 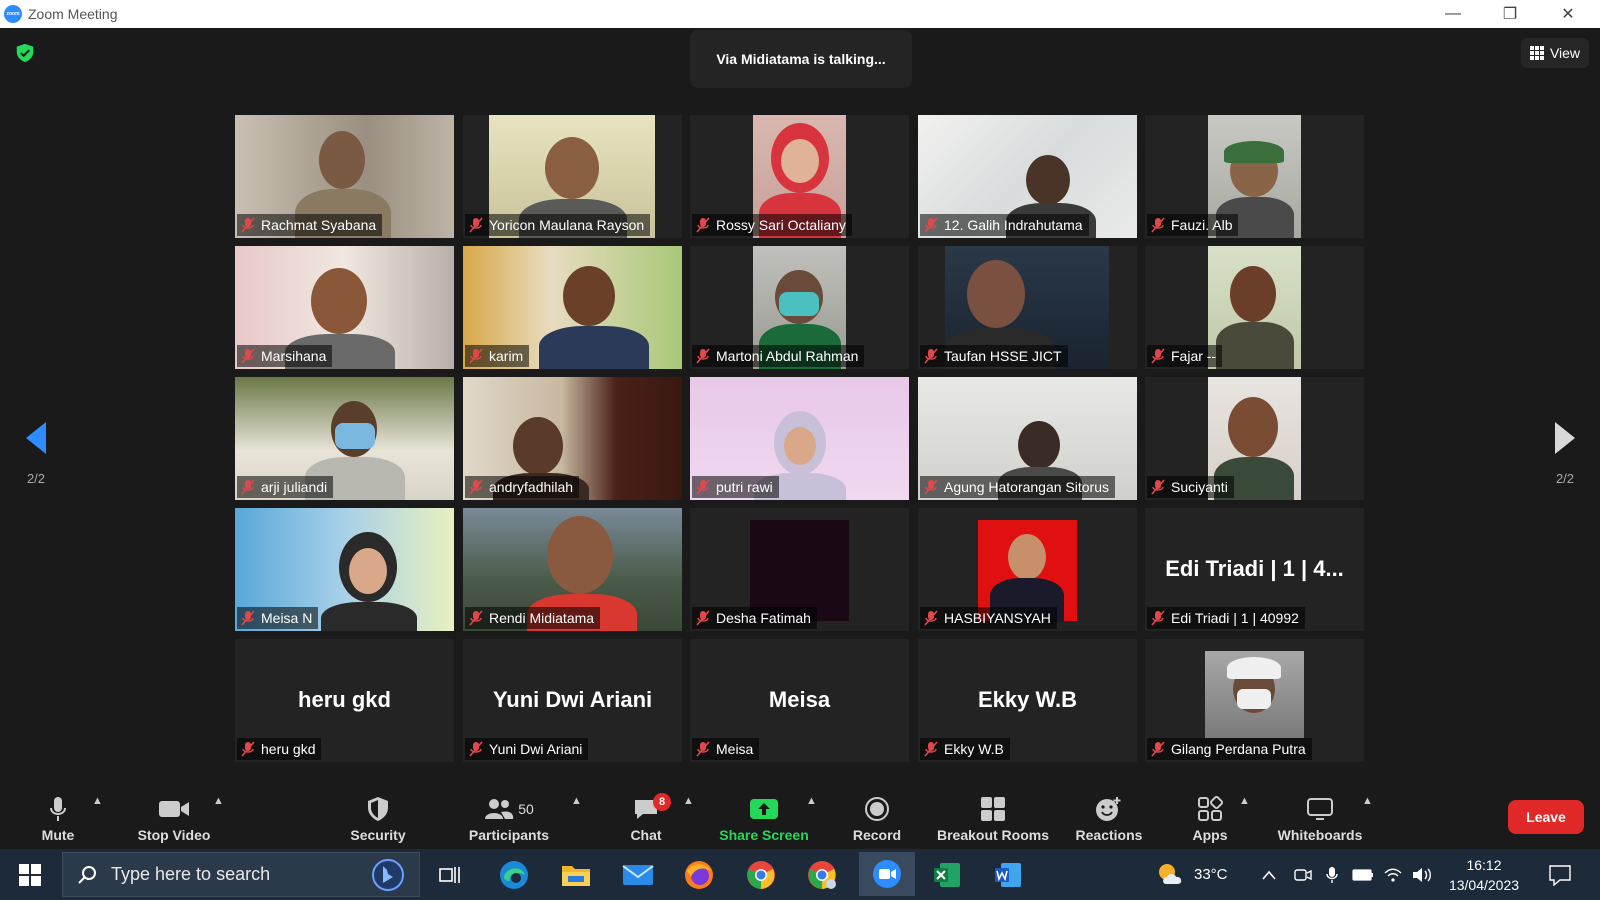 I want to click on participant-name-label: arji juliandi, so click(x=285, y=487).